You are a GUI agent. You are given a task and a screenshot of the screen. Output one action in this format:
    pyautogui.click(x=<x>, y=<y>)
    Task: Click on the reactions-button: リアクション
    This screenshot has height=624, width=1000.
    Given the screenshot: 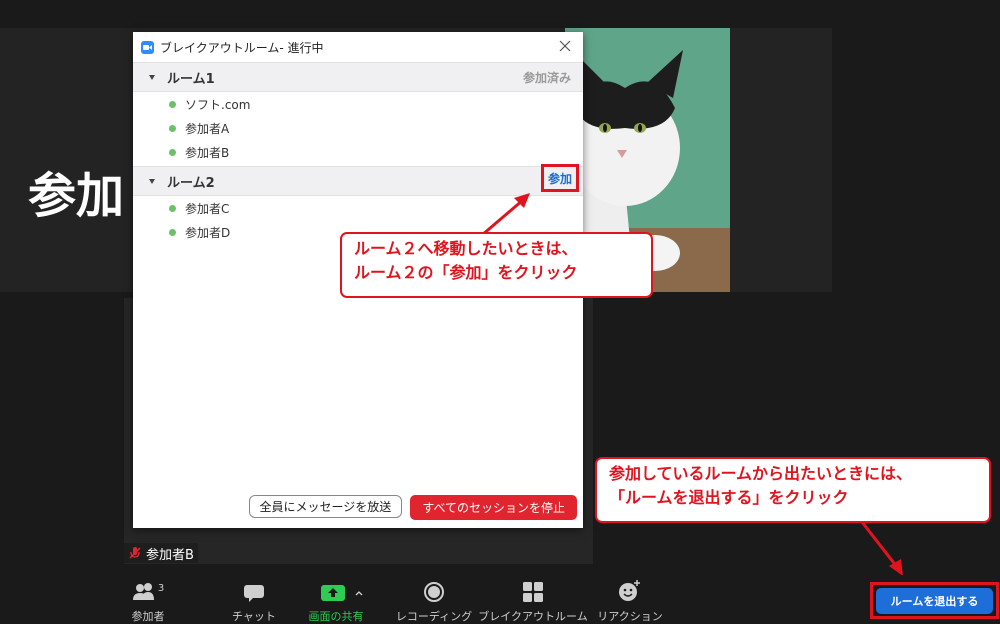 What is the action you would take?
    pyautogui.click(x=630, y=599)
    